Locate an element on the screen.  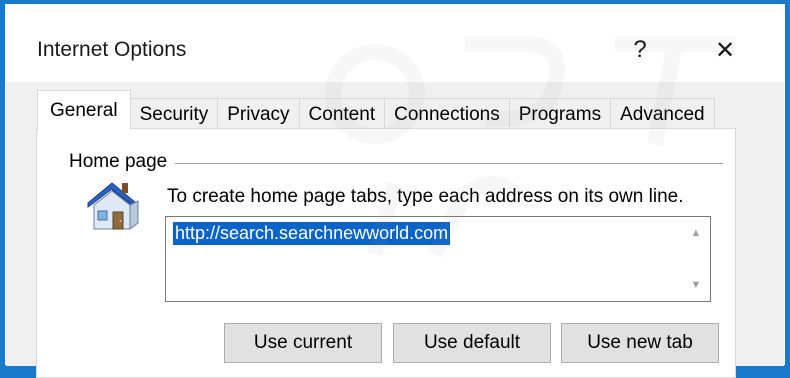
tab-advanced: Advanced is located at coordinates (662, 114).